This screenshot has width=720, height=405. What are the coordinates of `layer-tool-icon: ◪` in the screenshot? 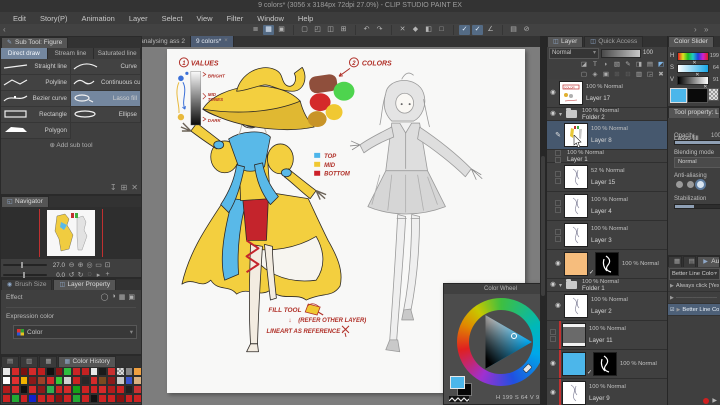 It's located at (584, 64).